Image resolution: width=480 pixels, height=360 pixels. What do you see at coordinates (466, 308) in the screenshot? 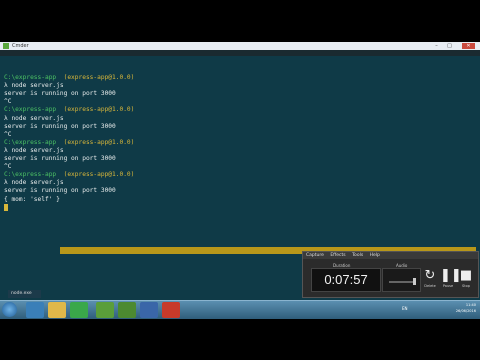
I see `clock: 11:40 26/06/2016` at bounding box center [466, 308].